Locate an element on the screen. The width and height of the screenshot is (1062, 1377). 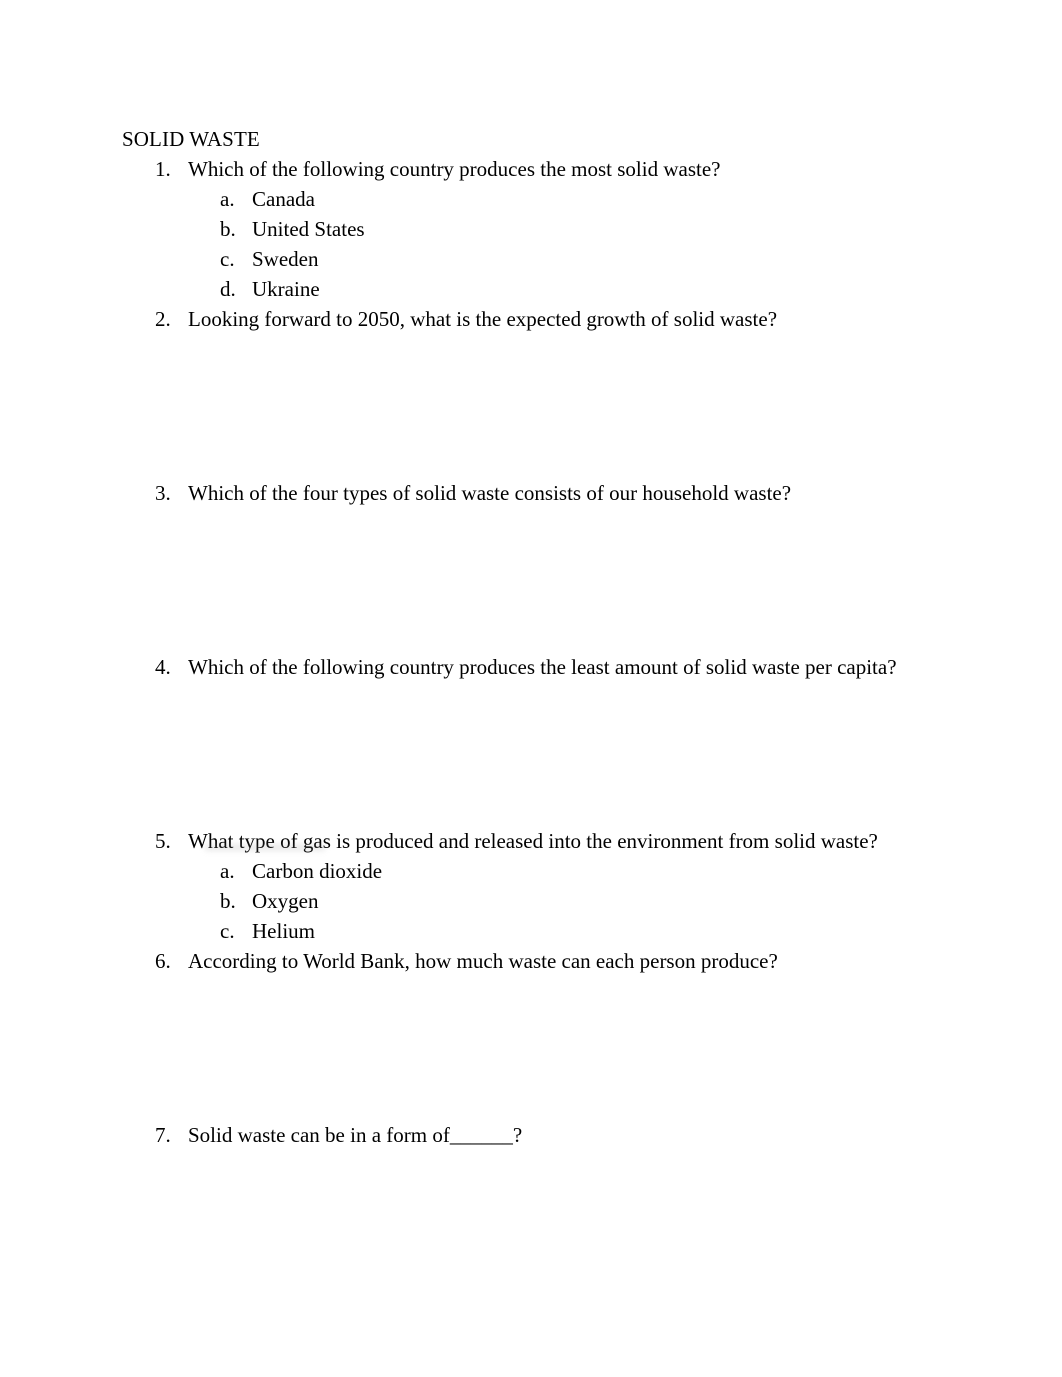
answer-options: a. Canada b. United States c. Sweden d. Ukraine is located at coordinates (581, 244).